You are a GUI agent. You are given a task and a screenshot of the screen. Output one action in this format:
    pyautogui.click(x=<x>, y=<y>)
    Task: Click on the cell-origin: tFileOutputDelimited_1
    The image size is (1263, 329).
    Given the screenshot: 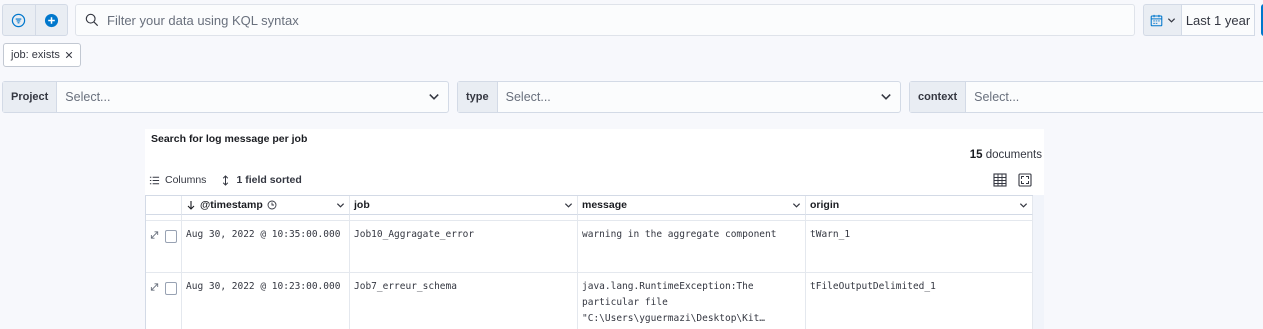 What is the action you would take?
    pyautogui.click(x=919, y=301)
    